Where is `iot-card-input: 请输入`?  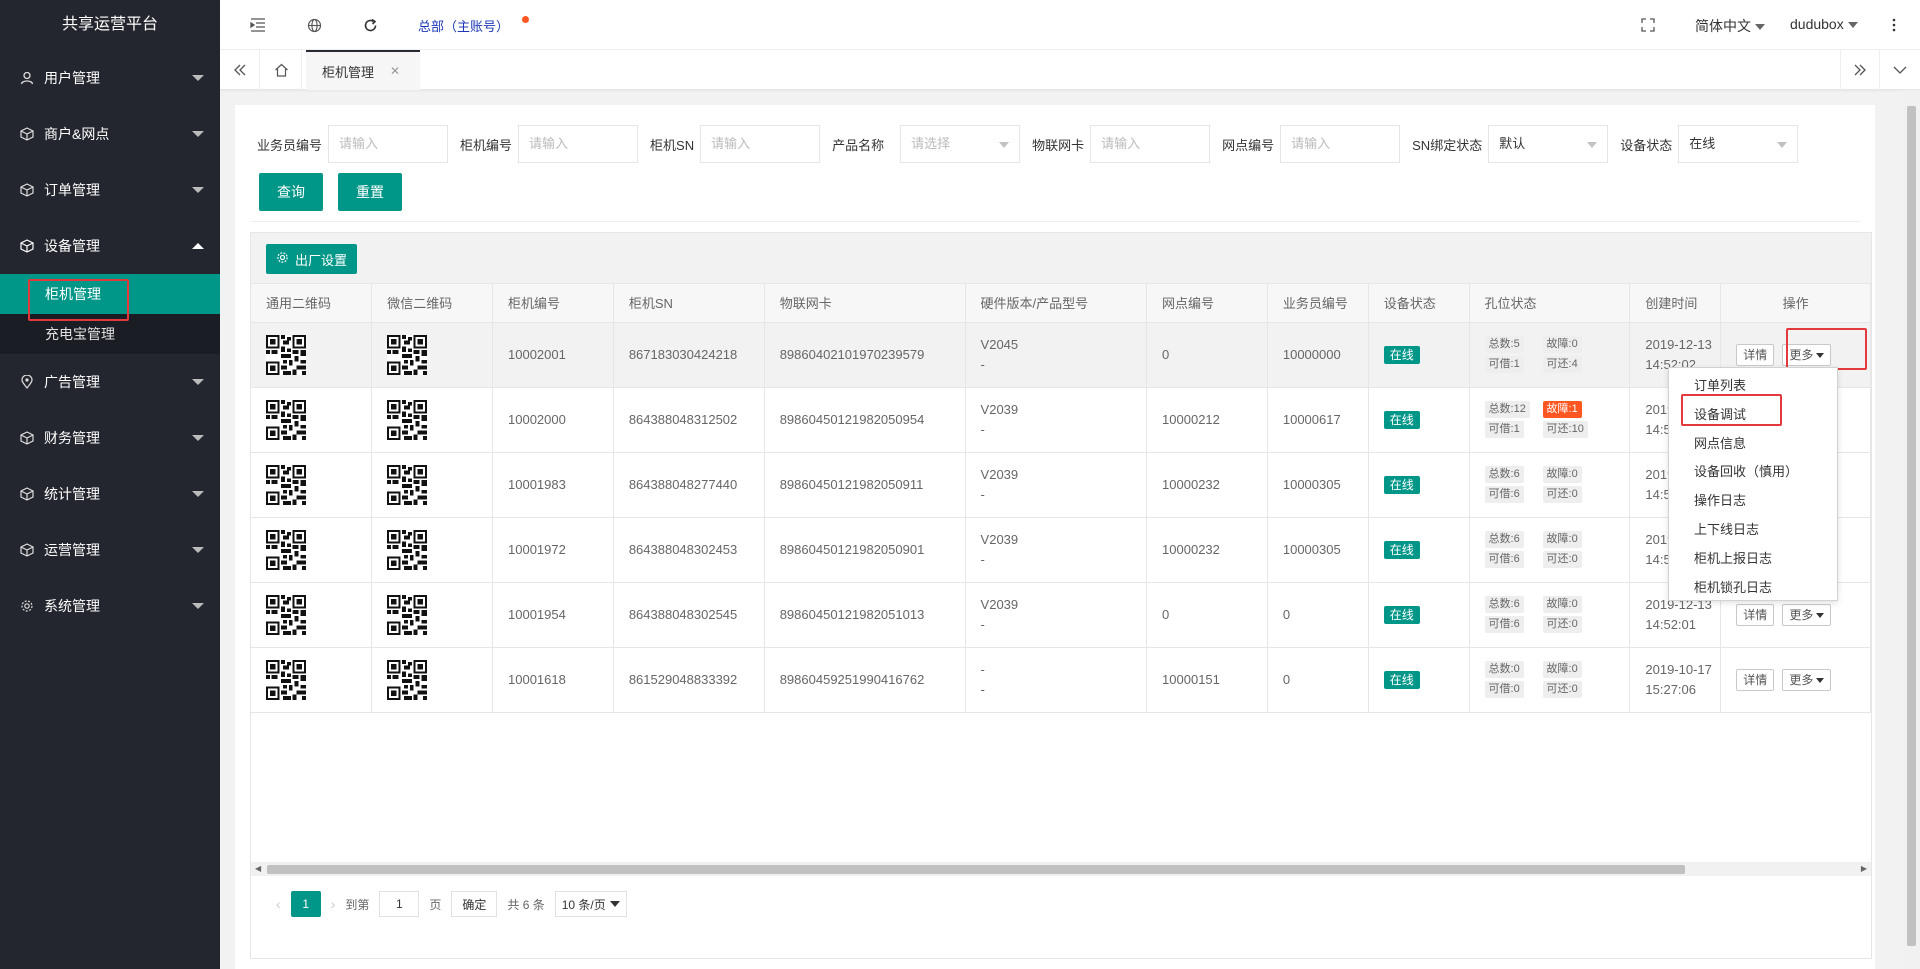 iot-card-input: 请输入 is located at coordinates (1150, 144).